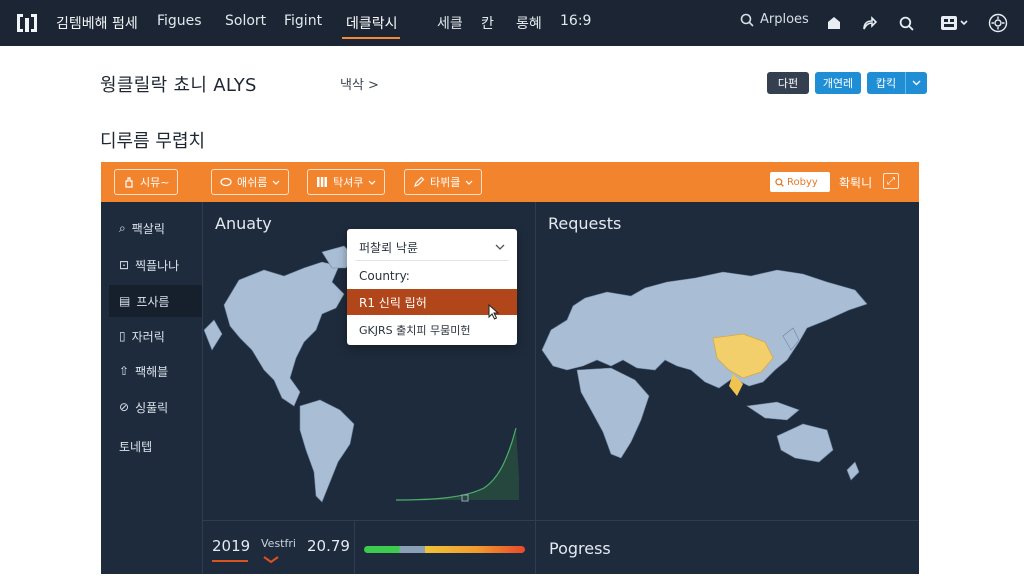 The image size is (1024, 576). What do you see at coordinates (487, 23) in the screenshot?
I see `nav-link-5: 칸` at bounding box center [487, 23].